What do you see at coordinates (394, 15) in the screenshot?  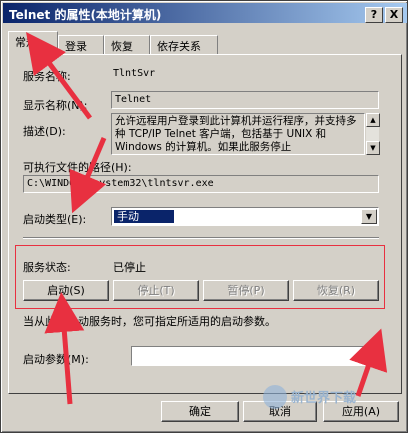 I see `close-button: X` at bounding box center [394, 15].